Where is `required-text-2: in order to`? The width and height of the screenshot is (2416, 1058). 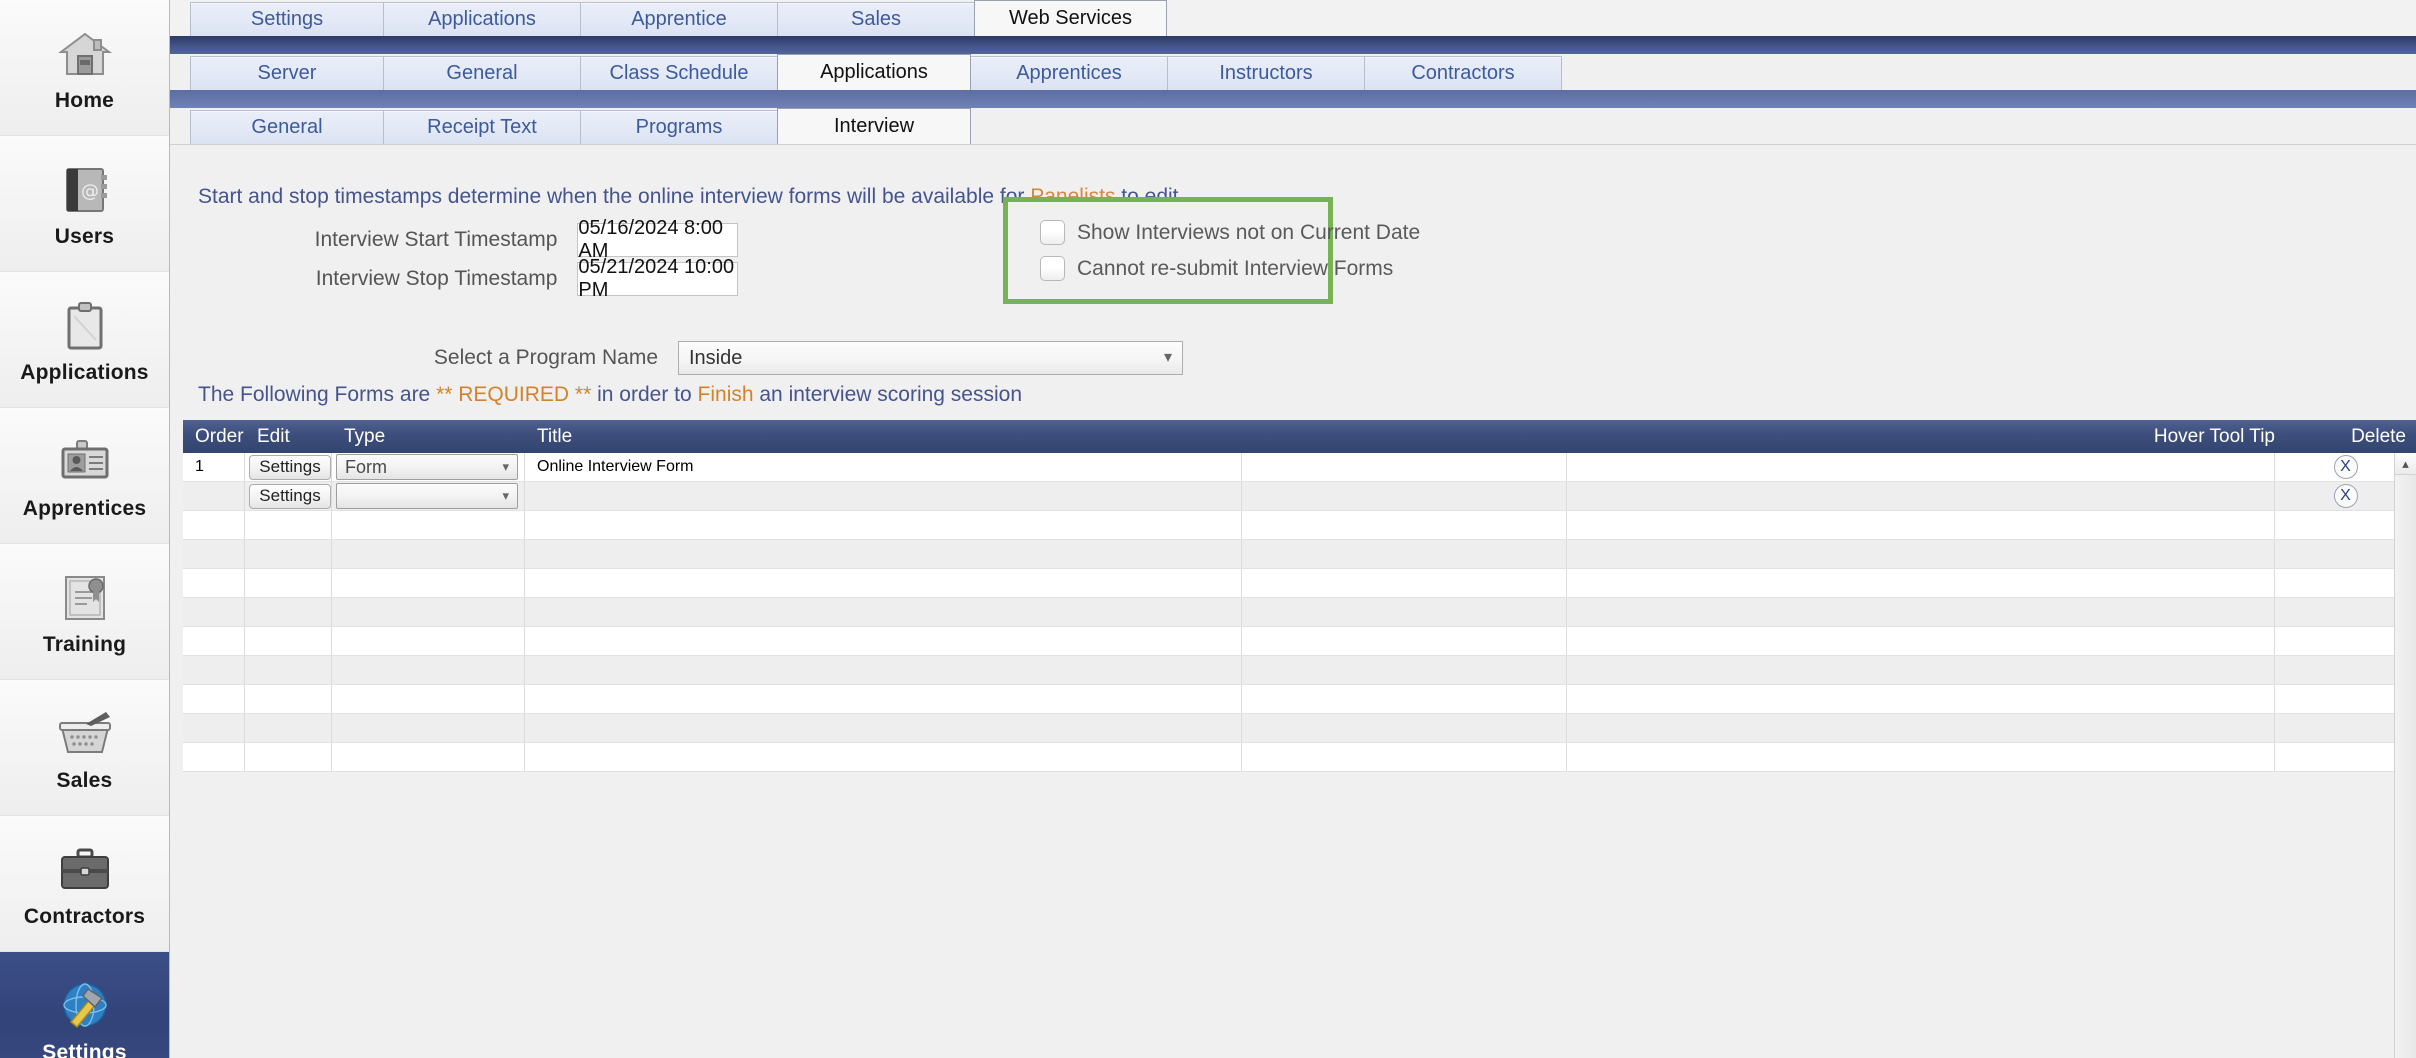 required-text-2: in order to is located at coordinates (644, 394).